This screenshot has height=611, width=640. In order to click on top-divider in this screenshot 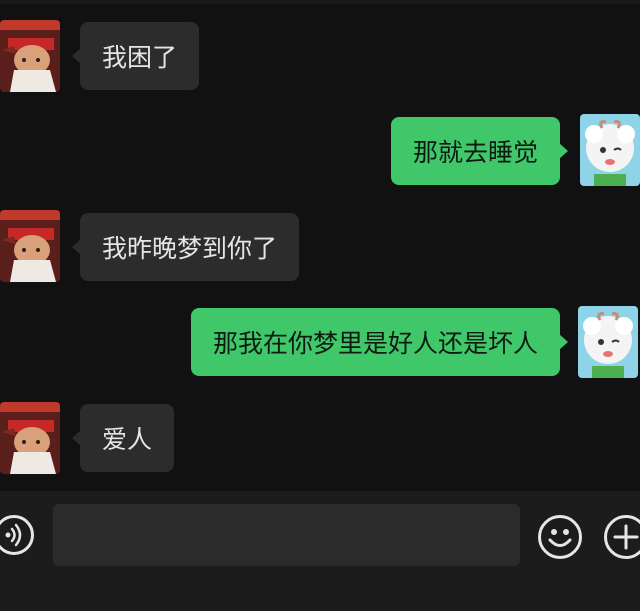, I will do `click(320, 2)`.